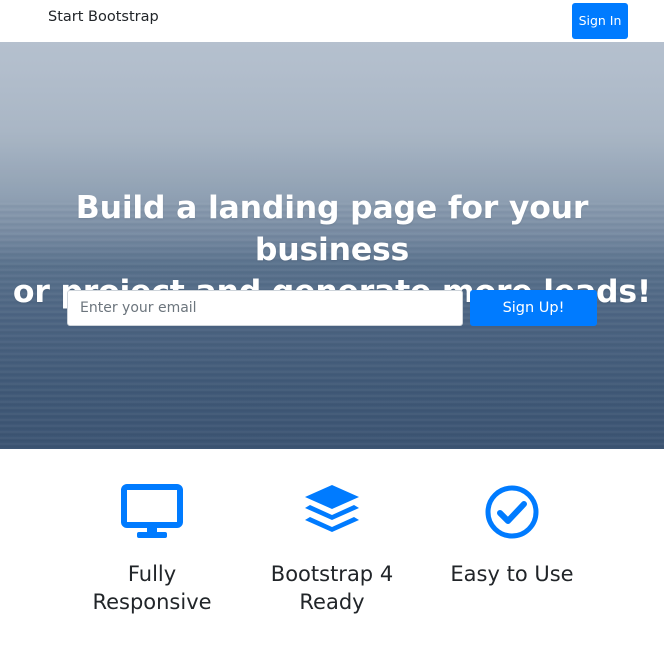  Describe the element at coordinates (332, 229) in the screenshot. I see `hero-headline-line-1: Build a landing page for your business` at that location.